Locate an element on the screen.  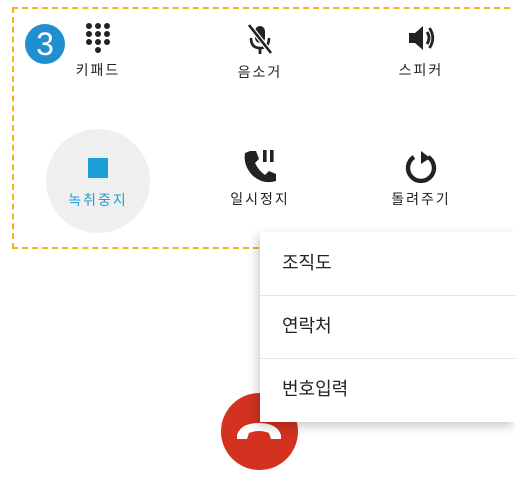
mute-button: 음소거 is located at coordinates (260, 52).